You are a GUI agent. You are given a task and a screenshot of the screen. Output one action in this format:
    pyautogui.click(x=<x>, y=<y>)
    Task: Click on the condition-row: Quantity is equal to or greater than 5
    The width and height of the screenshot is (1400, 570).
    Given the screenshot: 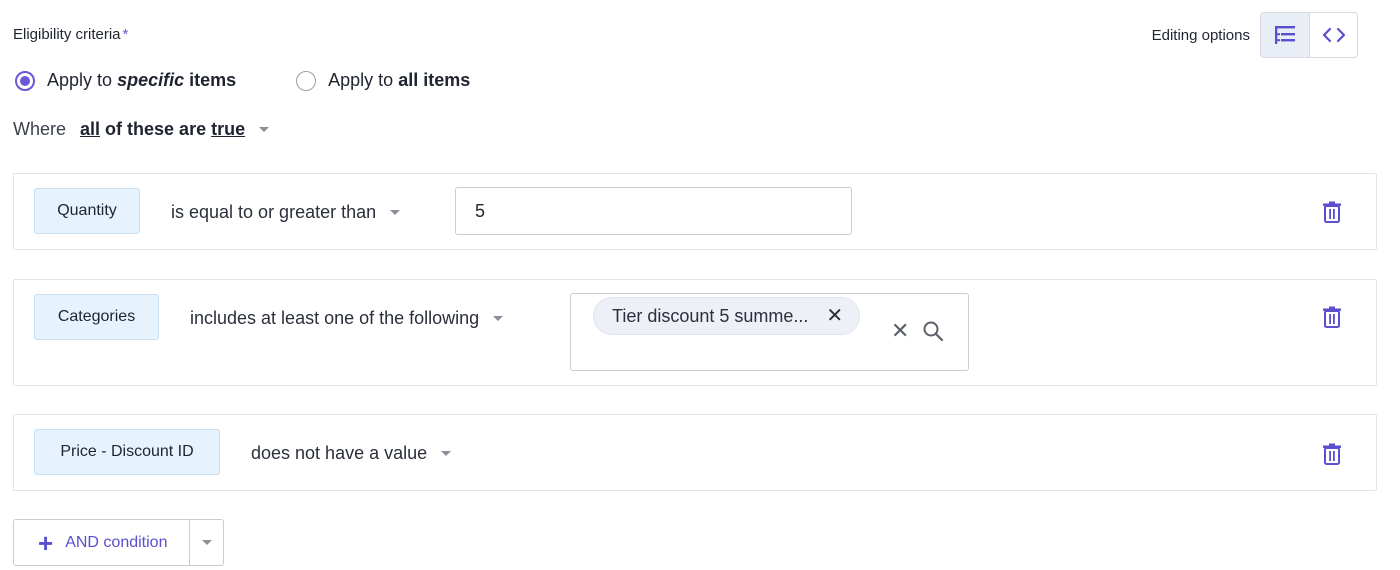 What is the action you would take?
    pyautogui.click(x=695, y=211)
    